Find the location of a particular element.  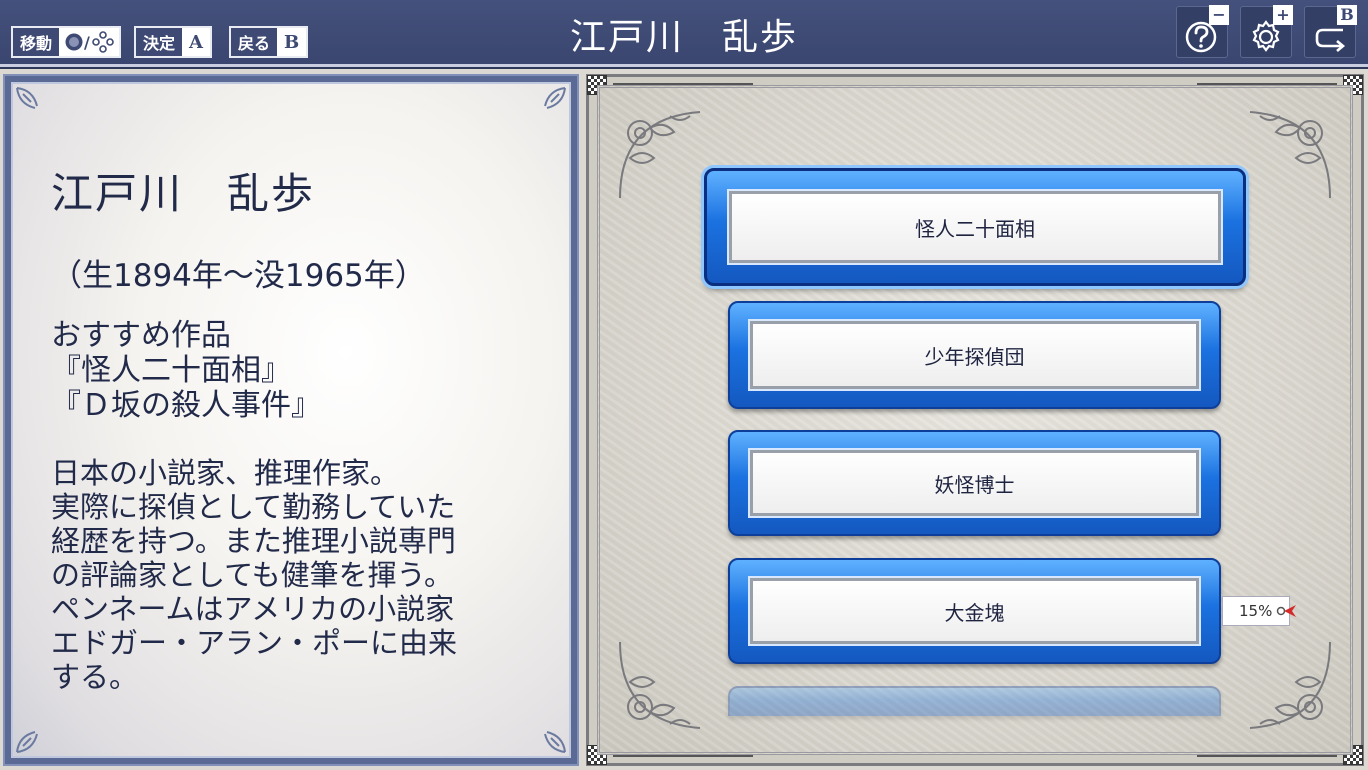

work-option-1: 怪人二十面相 is located at coordinates (975, 227).